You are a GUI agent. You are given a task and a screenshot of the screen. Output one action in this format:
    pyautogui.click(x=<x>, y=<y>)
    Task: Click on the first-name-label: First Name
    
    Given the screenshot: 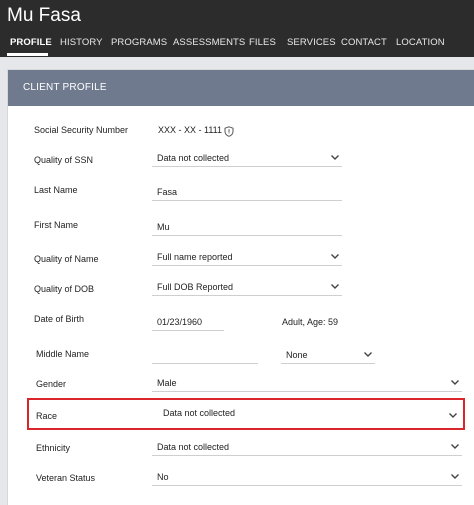 What is the action you would take?
    pyautogui.click(x=56, y=225)
    